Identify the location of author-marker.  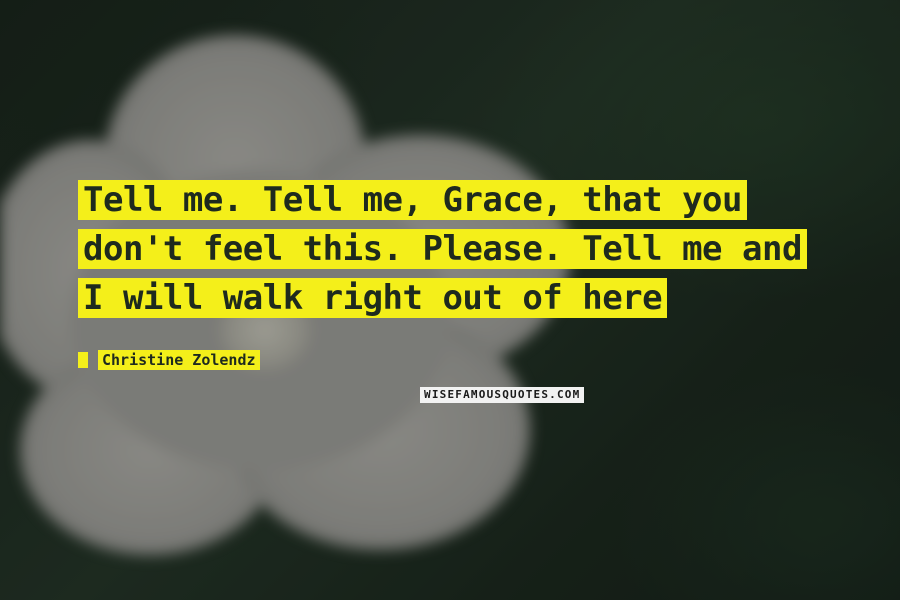
(83, 360).